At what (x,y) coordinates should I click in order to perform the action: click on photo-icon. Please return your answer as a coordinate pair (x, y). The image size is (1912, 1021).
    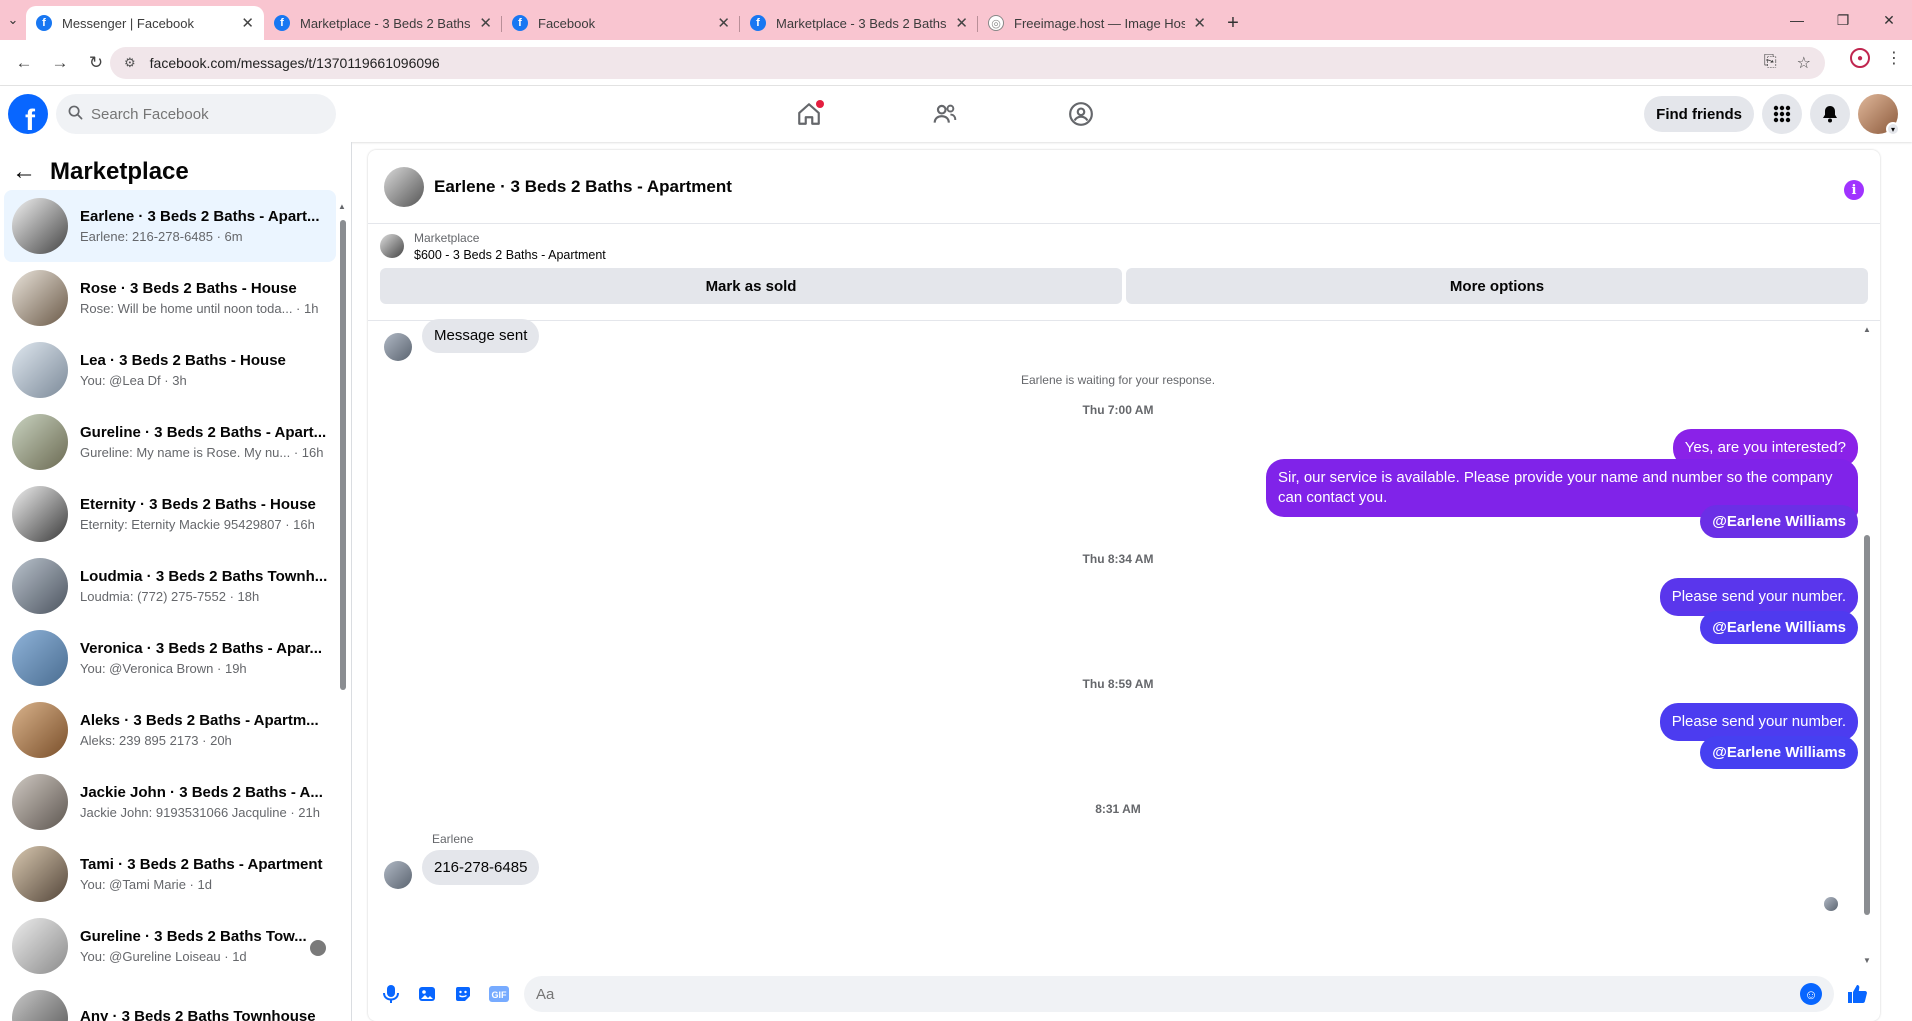
    Looking at the image, I should click on (427, 994).